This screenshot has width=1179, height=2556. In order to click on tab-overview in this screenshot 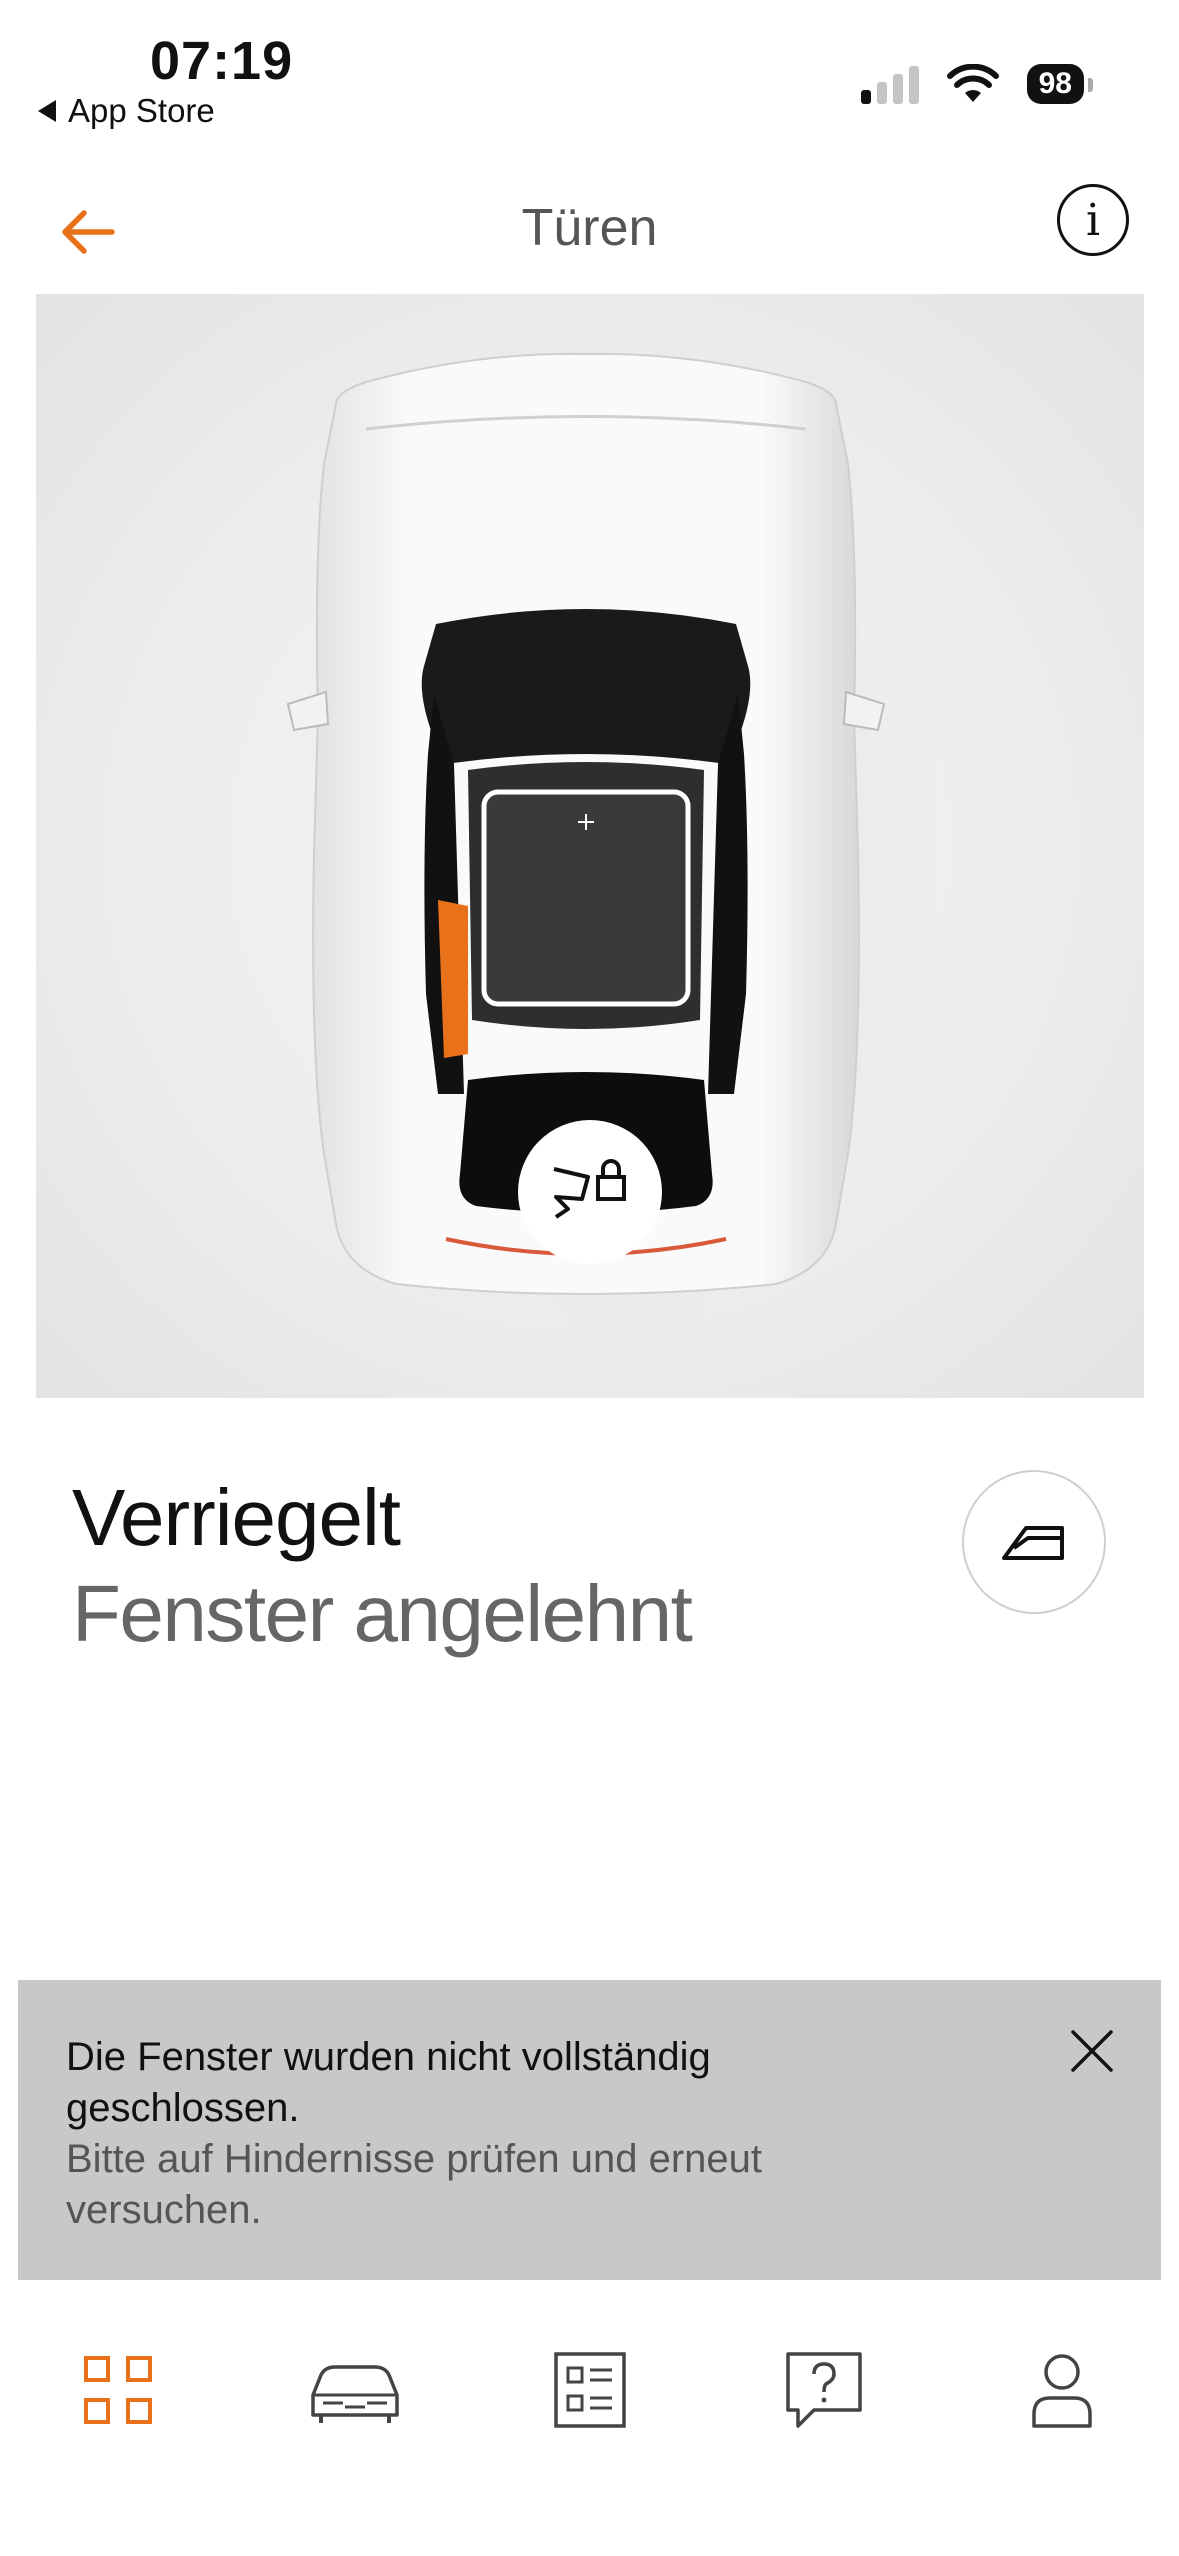, I will do `click(590, 2390)`.